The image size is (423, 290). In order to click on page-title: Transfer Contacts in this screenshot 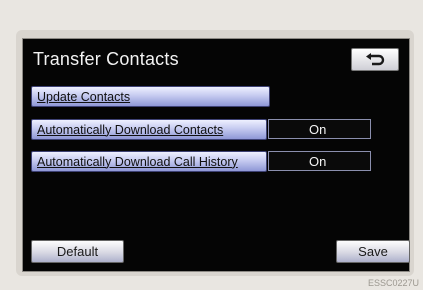, I will do `click(106, 59)`.